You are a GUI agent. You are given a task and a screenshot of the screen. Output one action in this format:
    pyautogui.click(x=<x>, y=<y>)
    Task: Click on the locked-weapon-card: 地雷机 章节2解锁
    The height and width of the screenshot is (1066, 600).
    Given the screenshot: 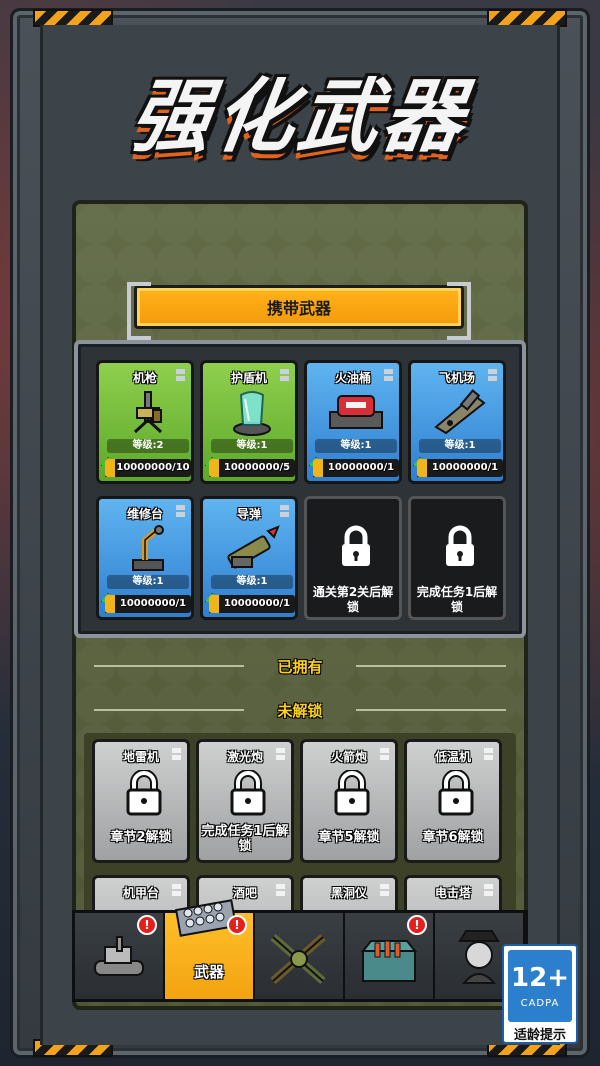 What is the action you would take?
    pyautogui.click(x=141, y=801)
    